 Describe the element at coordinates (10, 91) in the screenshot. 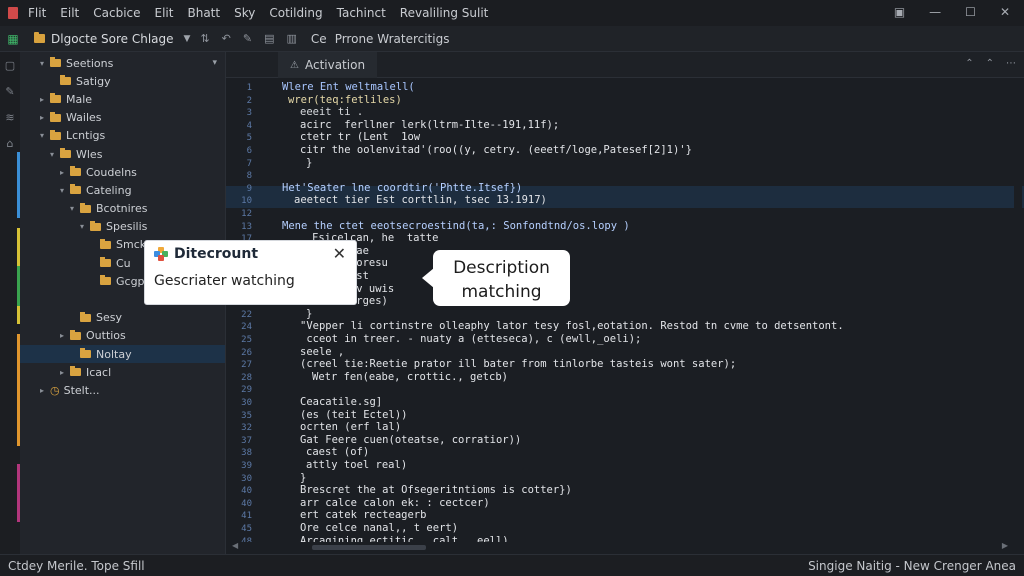

I see `pen-icon: ✎` at that location.